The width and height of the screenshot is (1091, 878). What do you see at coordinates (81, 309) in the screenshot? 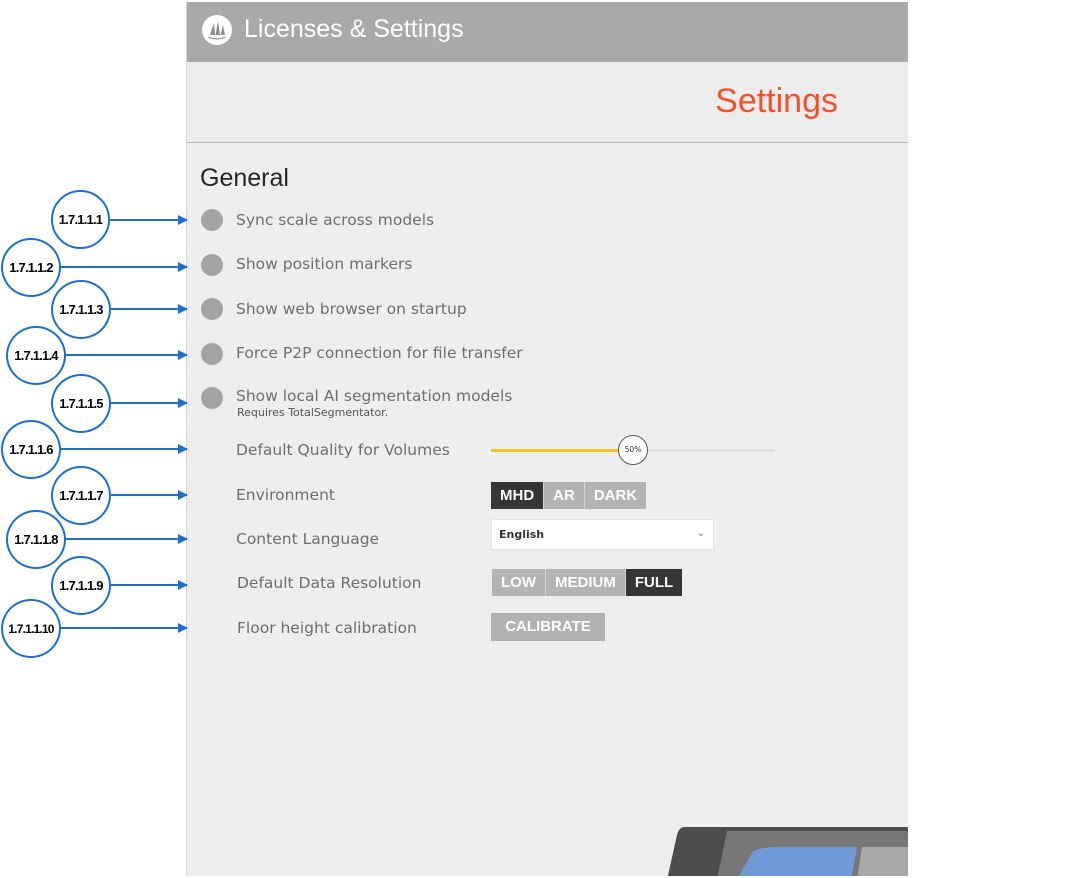
I see `annotation-callout: 1.7.1.1.3` at bounding box center [81, 309].